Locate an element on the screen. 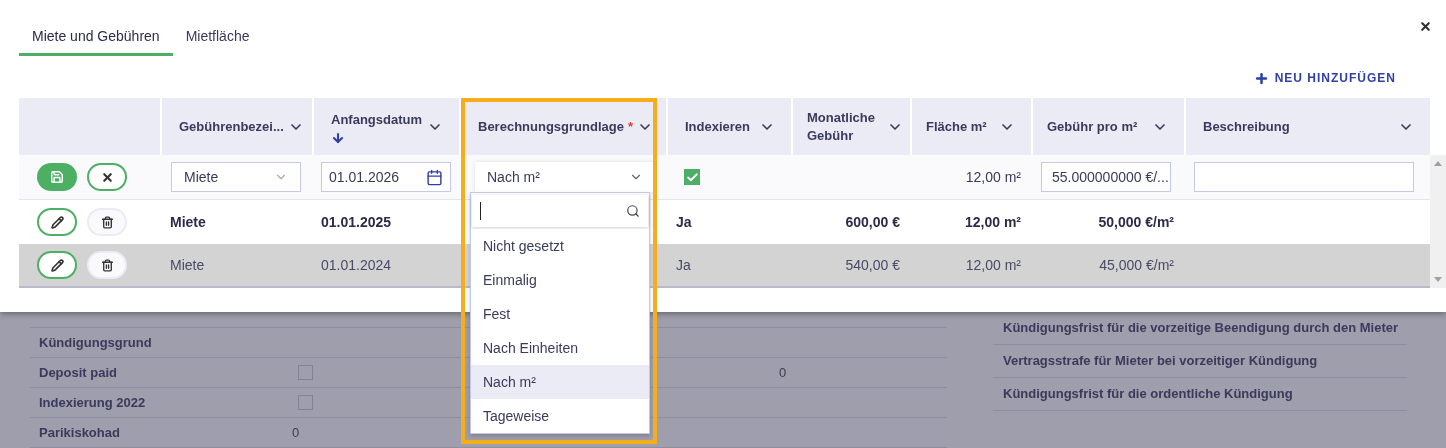  field-label: Kündigungsgrund is located at coordinates (95, 342).